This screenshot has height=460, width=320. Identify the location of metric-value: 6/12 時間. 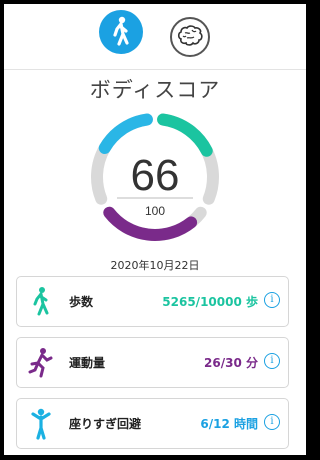
(229, 424).